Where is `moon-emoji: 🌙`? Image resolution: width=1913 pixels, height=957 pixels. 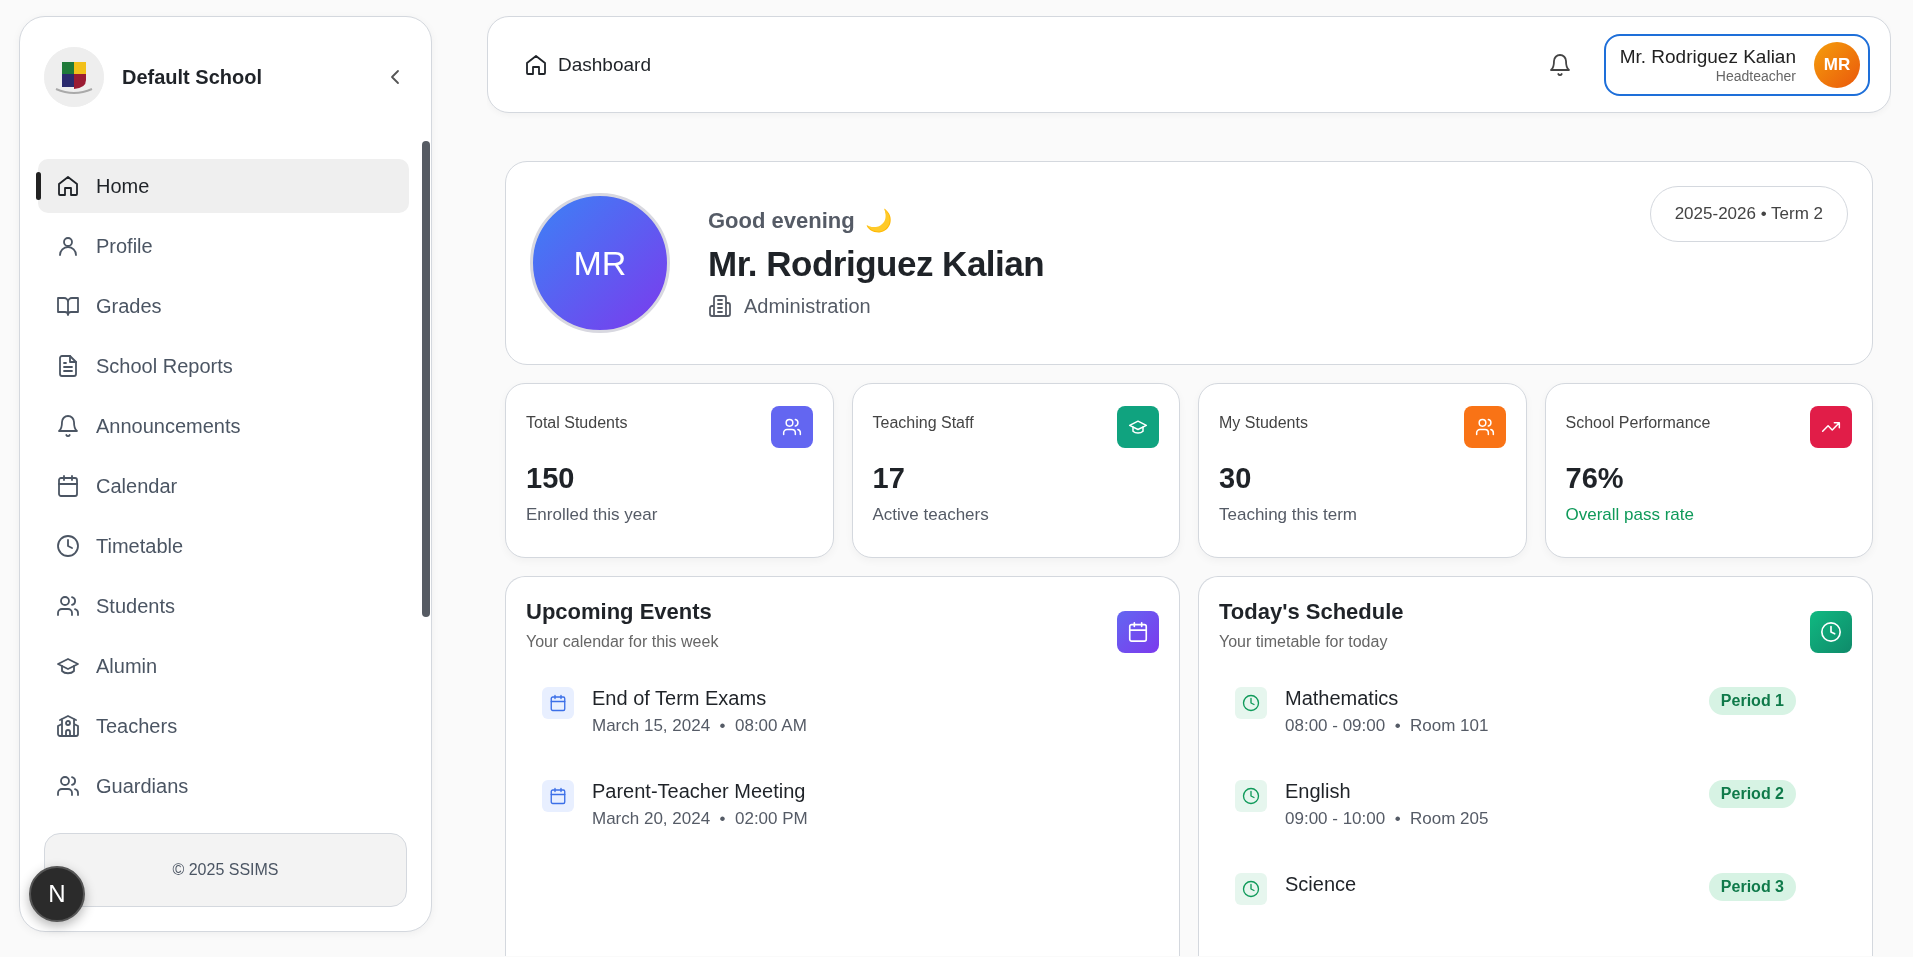
moon-emoji: 🌙 is located at coordinates (878, 221).